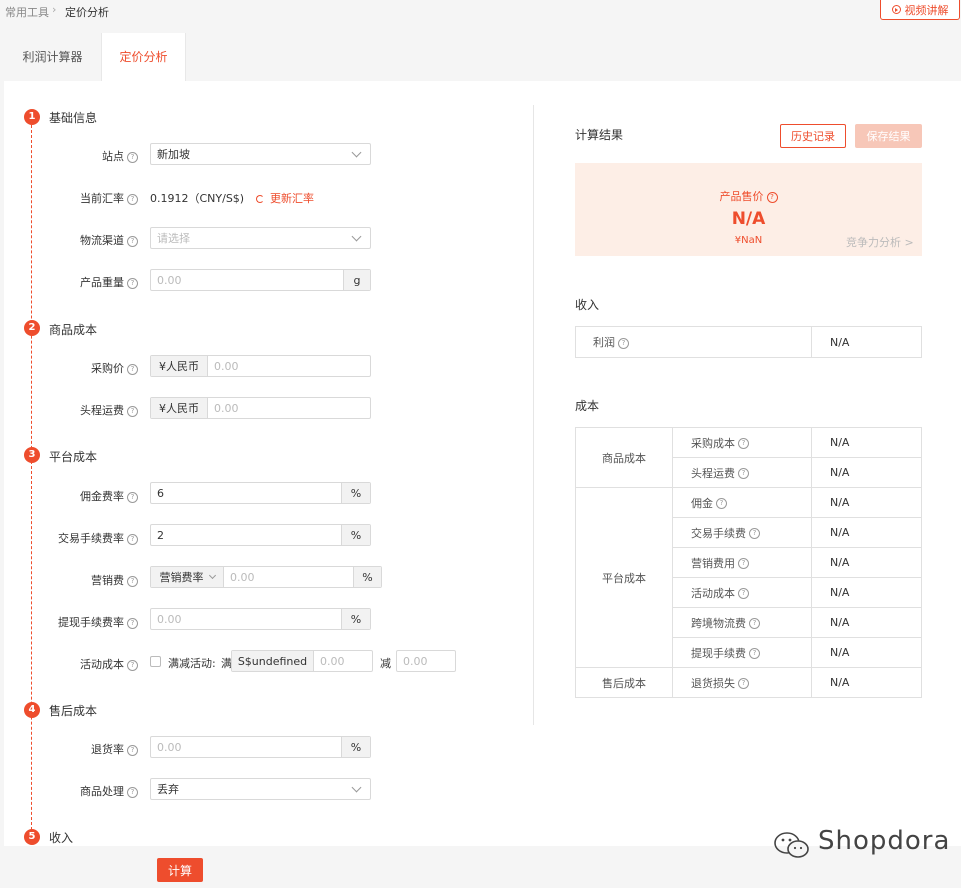  Describe the element at coordinates (181, 577) in the screenshot. I see `marketing-type-value: 营销费率` at that location.